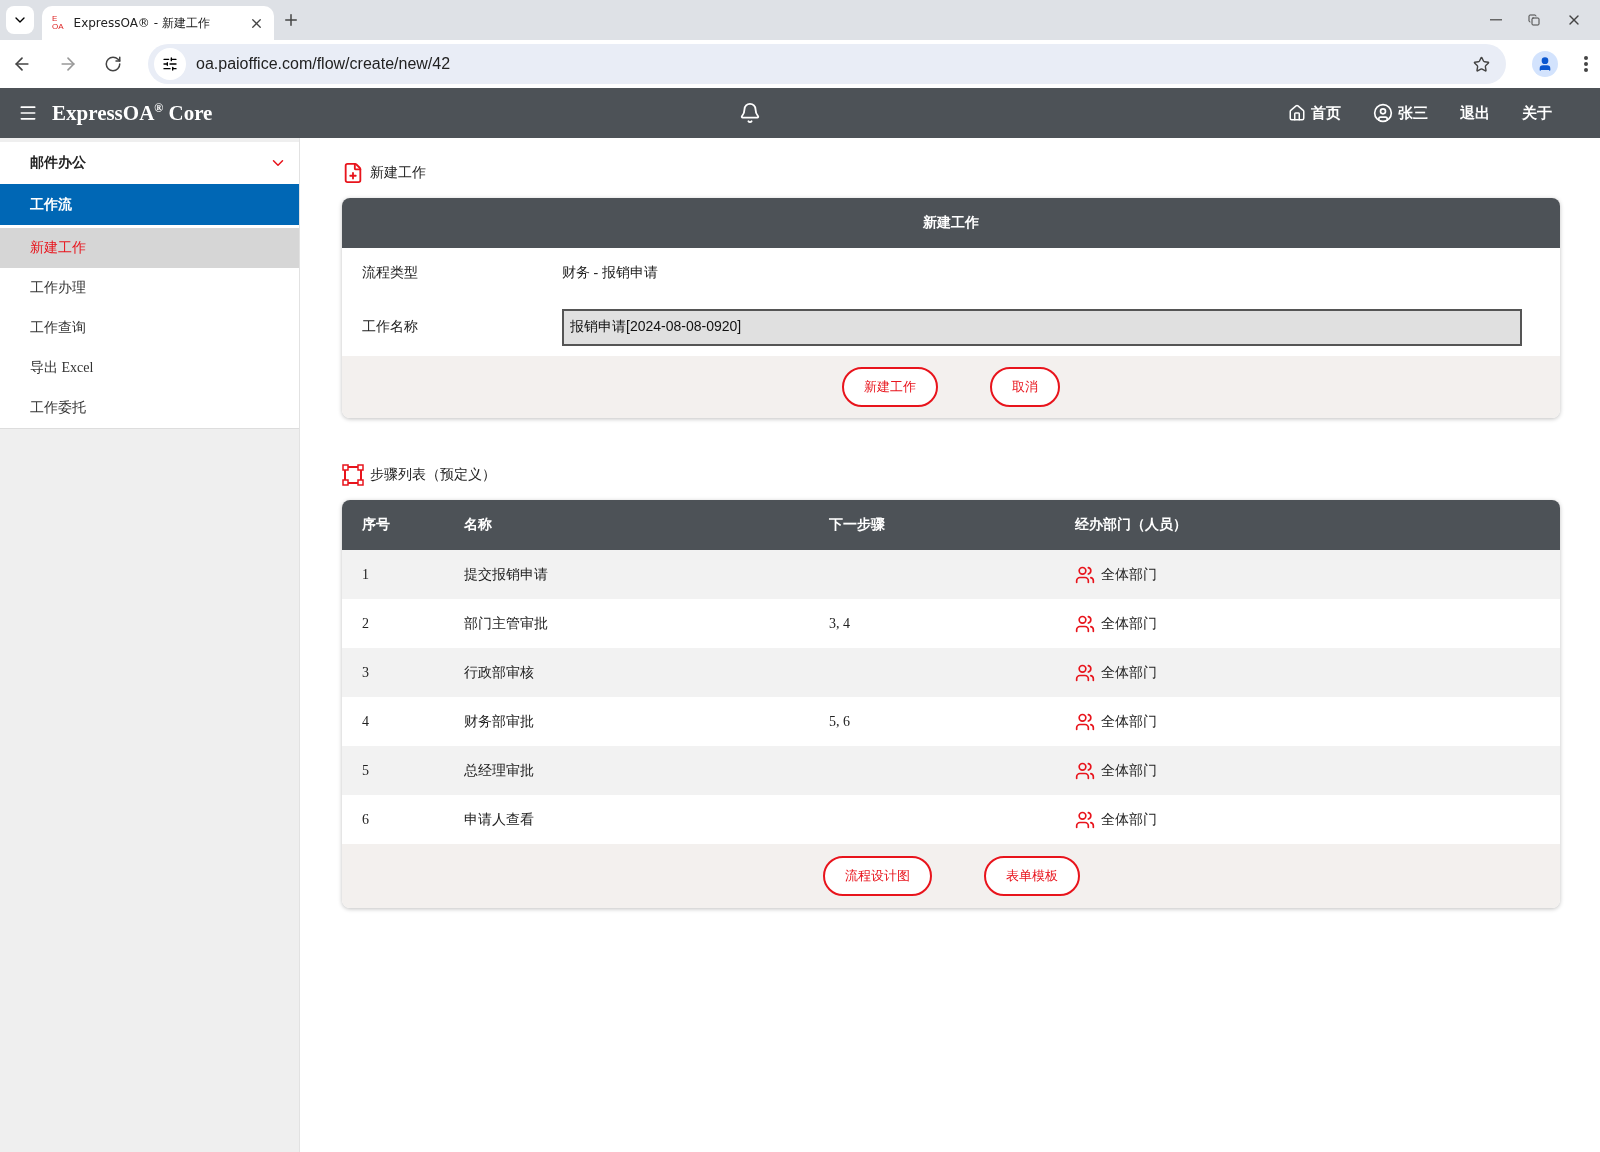 The image size is (1600, 1152). Describe the element at coordinates (499, 672) in the screenshot. I see `table-cell: 行政部审核` at that location.